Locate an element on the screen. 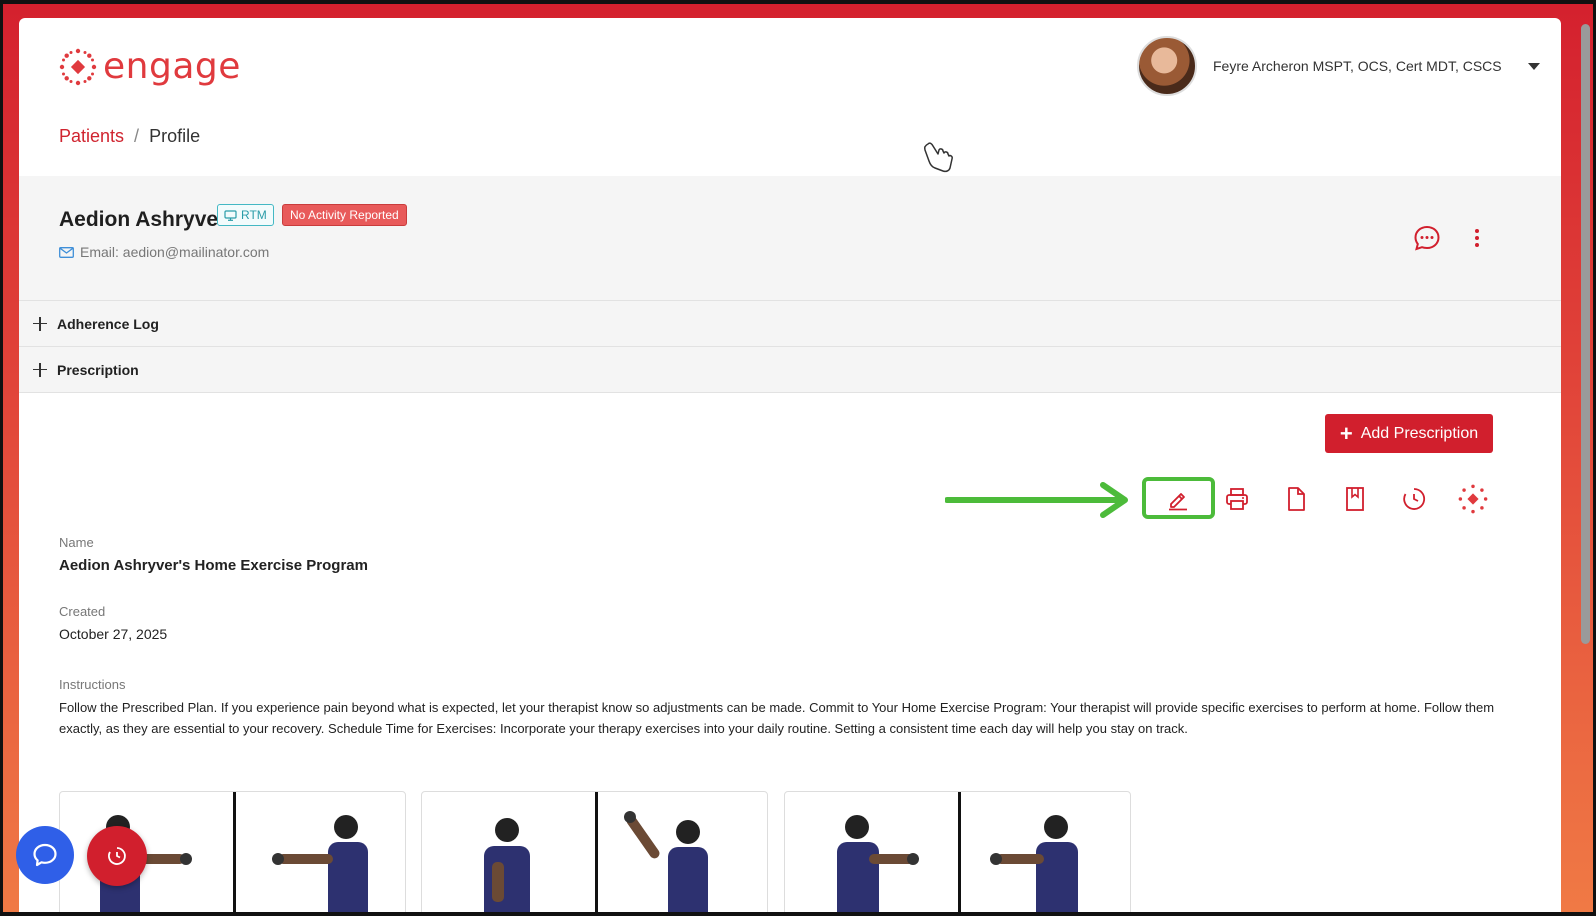 The width and height of the screenshot is (1596, 916). print-button is located at coordinates (1237, 499).